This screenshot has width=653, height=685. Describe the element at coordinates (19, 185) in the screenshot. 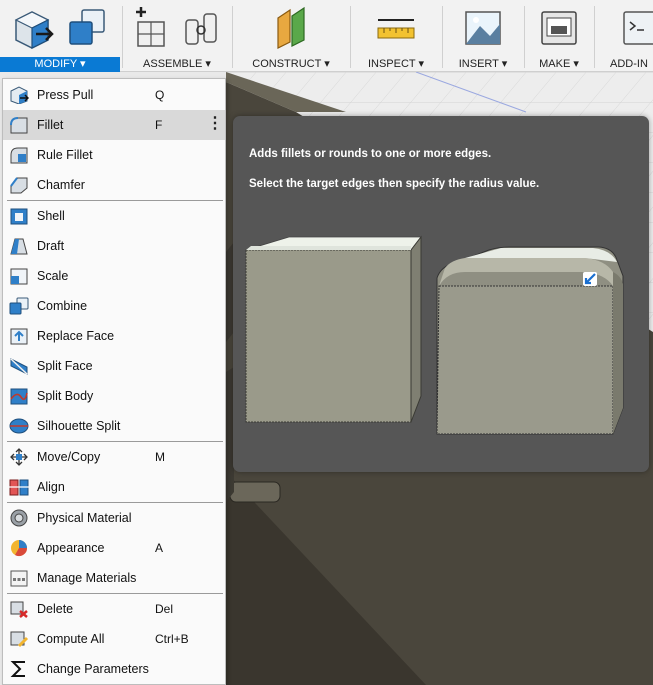

I see `chamfer-icon` at that location.